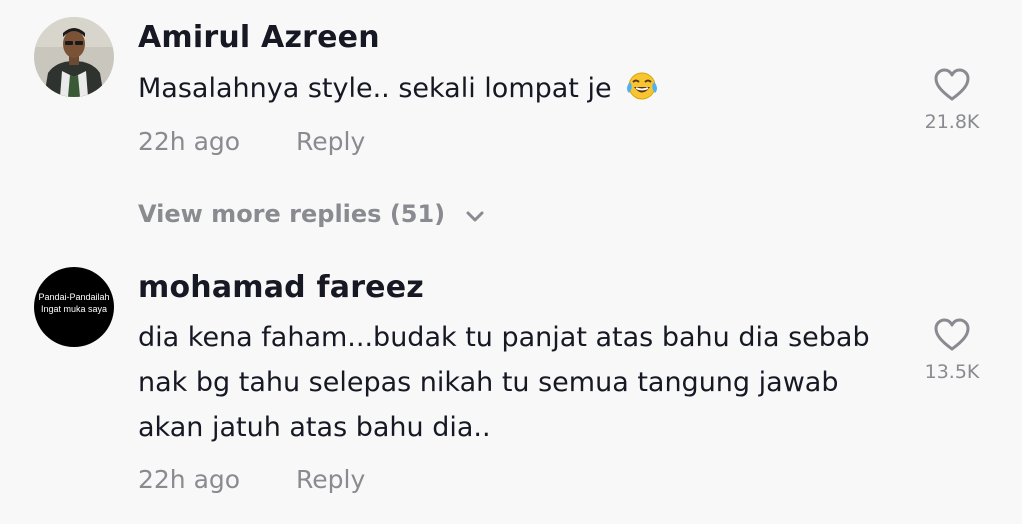 The image size is (1022, 524). I want to click on like-control: 21.8K, so click(952, 100).